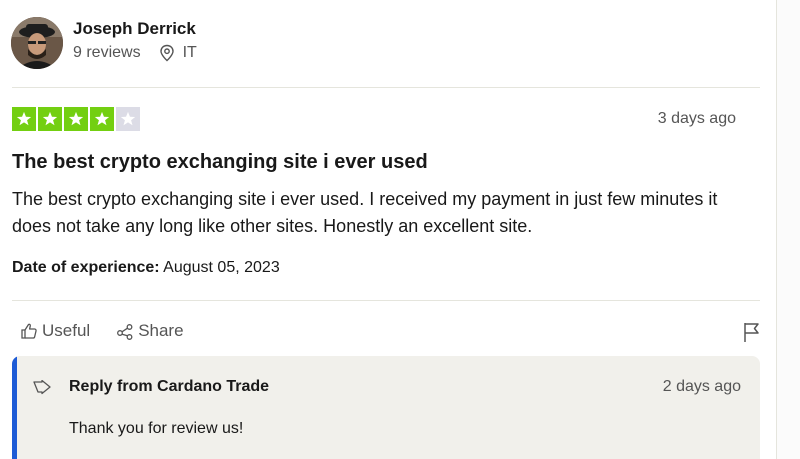 The height and width of the screenshot is (459, 800). I want to click on reply-accent-bar, so click(14, 407).